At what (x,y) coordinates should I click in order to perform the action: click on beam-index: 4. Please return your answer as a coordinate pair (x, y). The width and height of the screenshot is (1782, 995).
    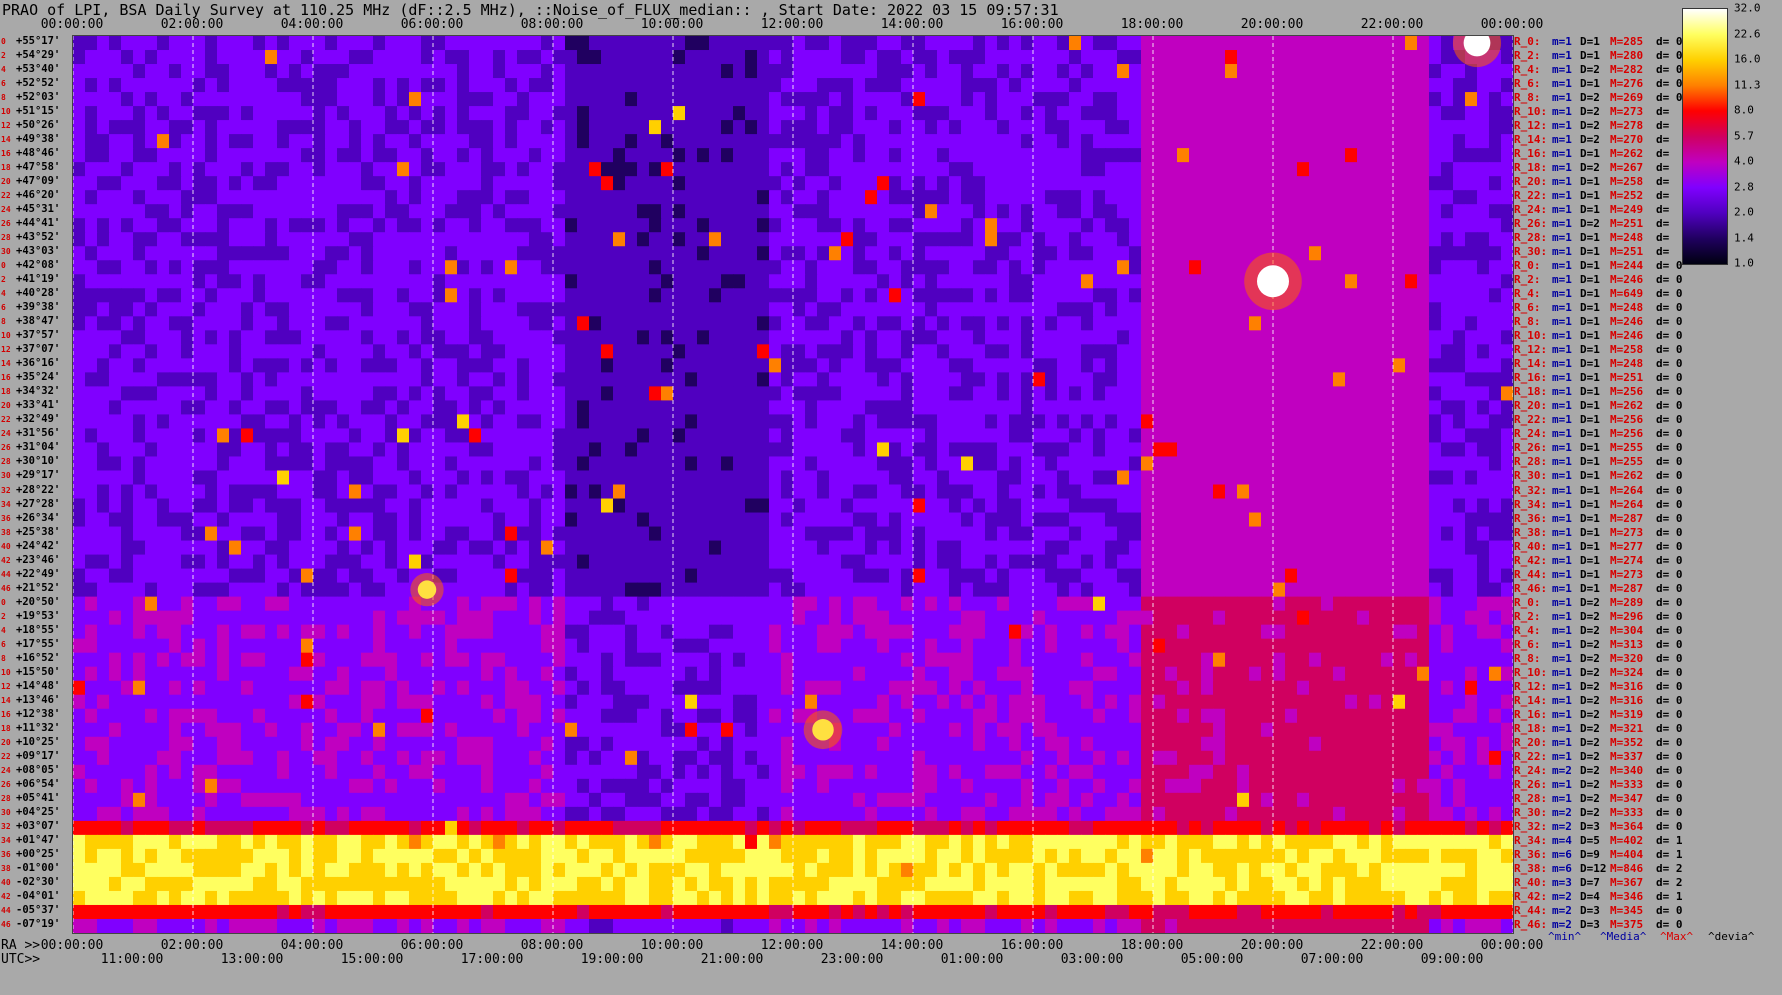
    Looking at the image, I should click on (3, 69).